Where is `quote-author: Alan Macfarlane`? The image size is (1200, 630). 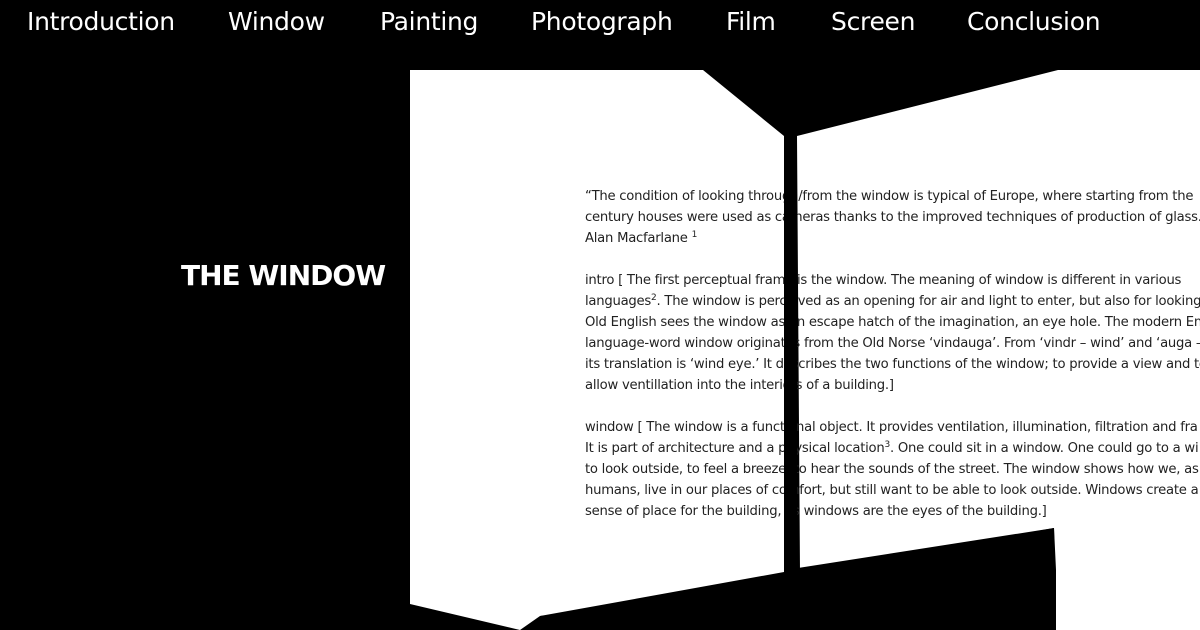
quote-author: Alan Macfarlane is located at coordinates (636, 238).